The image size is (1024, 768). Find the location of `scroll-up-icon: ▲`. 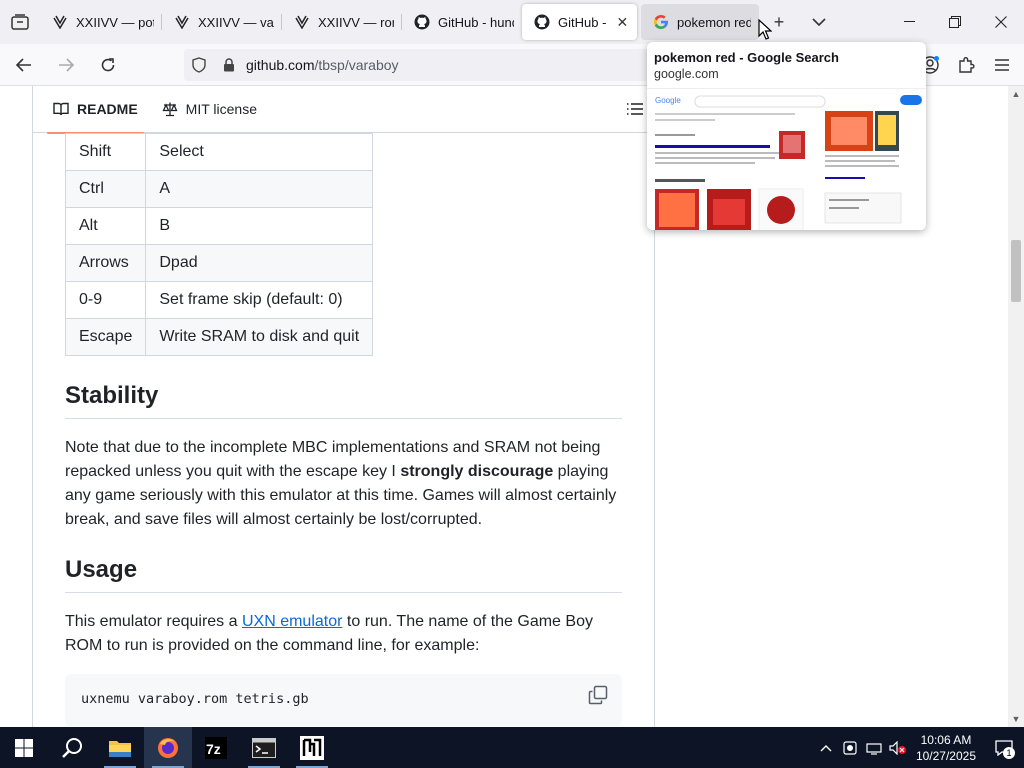

scroll-up-icon: ▲ is located at coordinates (1016, 94).